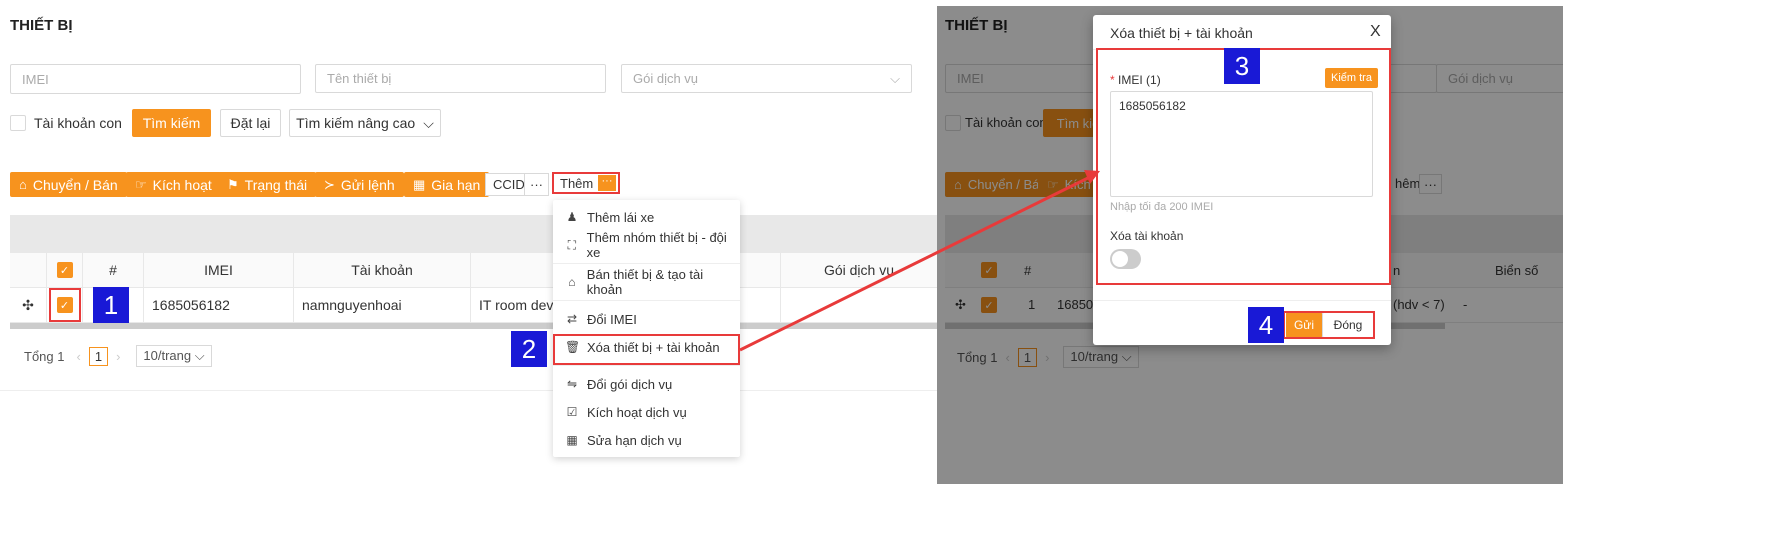 This screenshot has width=1771, height=553. I want to click on annotation-arrow, so click(919, 261).